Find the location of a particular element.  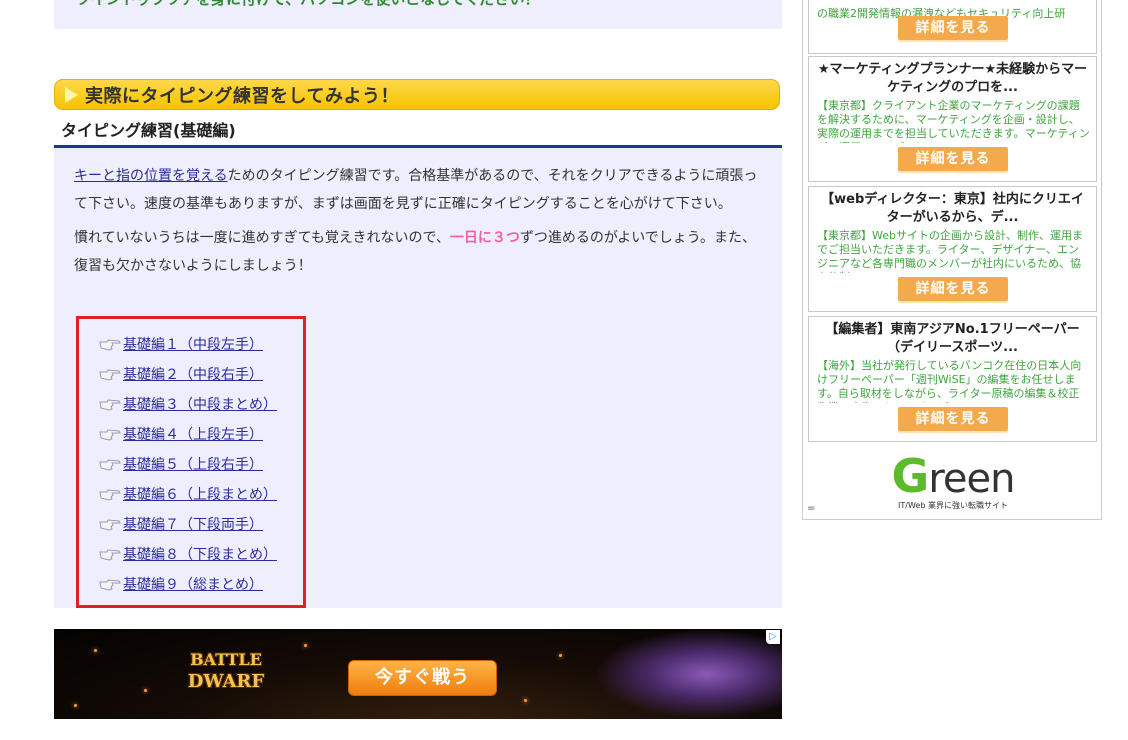

ad-choices-icon: ▷ is located at coordinates (773, 637).